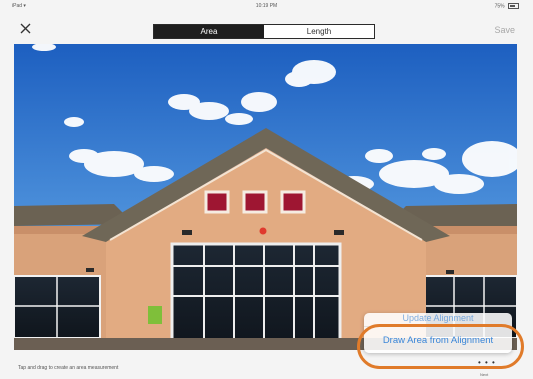 The width and height of the screenshot is (533, 379). Describe the element at coordinates (438, 320) in the screenshot. I see `update-alignment-item: Update Alignment` at that location.